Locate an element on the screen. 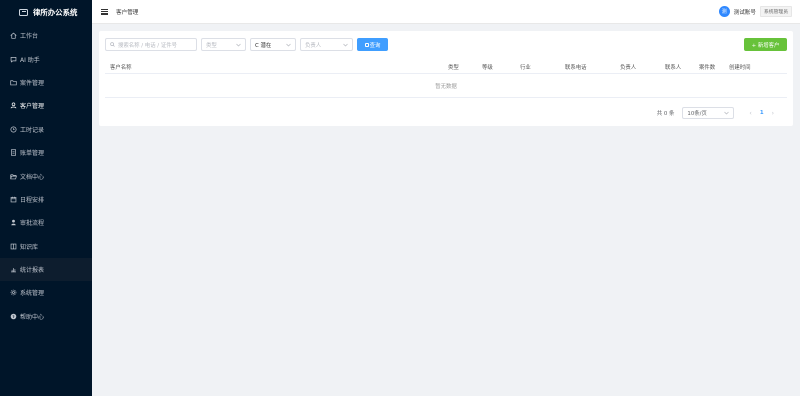 This screenshot has width=800, height=396. help-icon: ? is located at coordinates (13, 316).